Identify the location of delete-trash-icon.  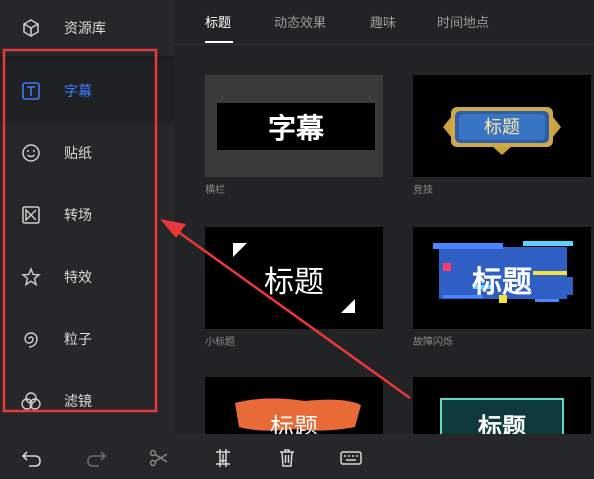
(287, 458).